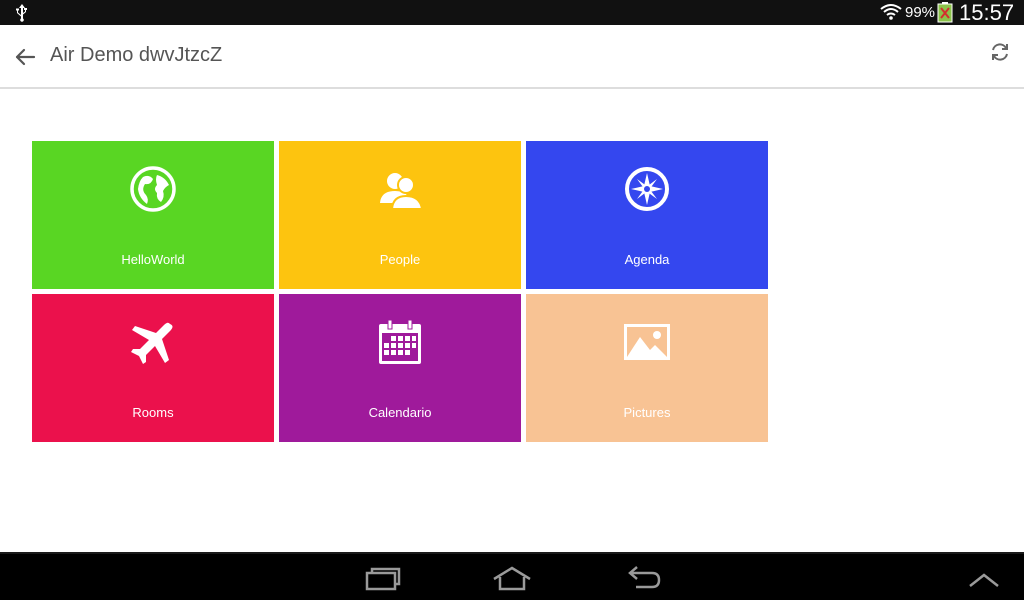  Describe the element at coordinates (512, 57) in the screenshot. I see `app-bar: Air Demo dwvJtzcZ` at that location.